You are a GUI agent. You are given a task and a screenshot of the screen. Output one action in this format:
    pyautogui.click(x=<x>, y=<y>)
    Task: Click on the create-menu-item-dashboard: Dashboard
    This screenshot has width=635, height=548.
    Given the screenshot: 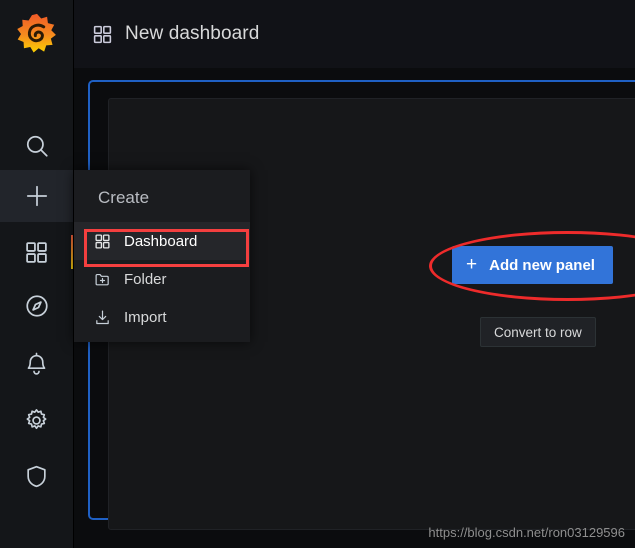 What is the action you would take?
    pyautogui.click(x=162, y=241)
    